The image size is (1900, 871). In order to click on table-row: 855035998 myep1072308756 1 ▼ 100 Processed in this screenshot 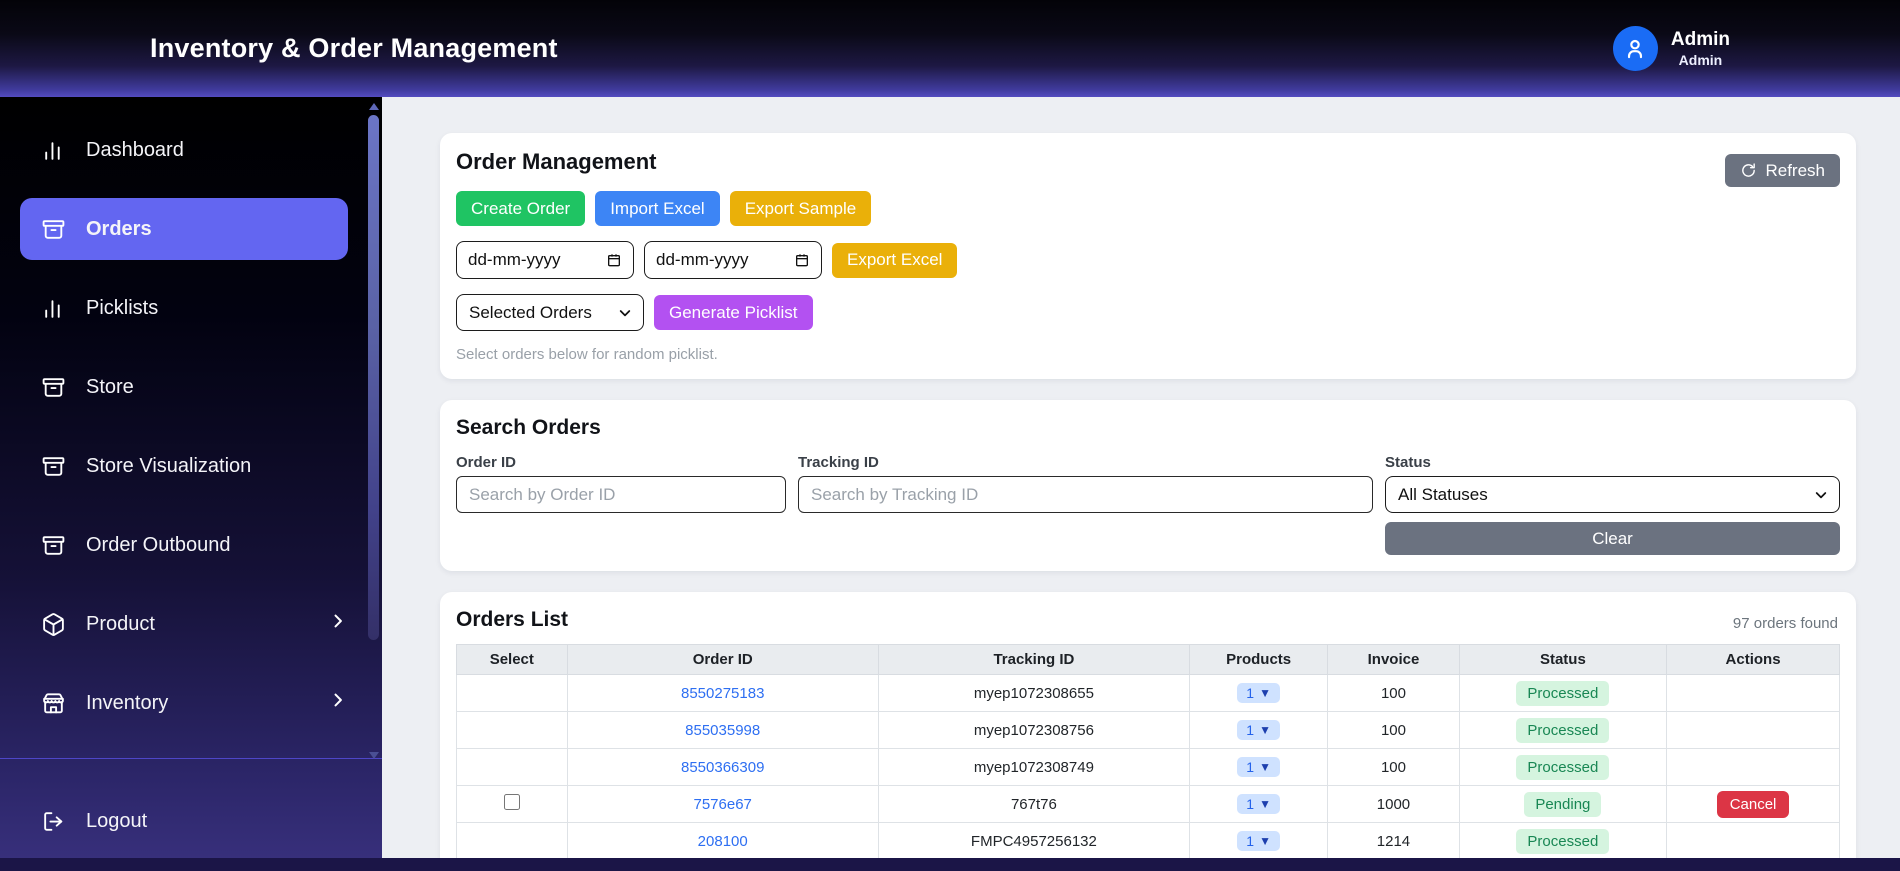, I will do `click(1148, 730)`.